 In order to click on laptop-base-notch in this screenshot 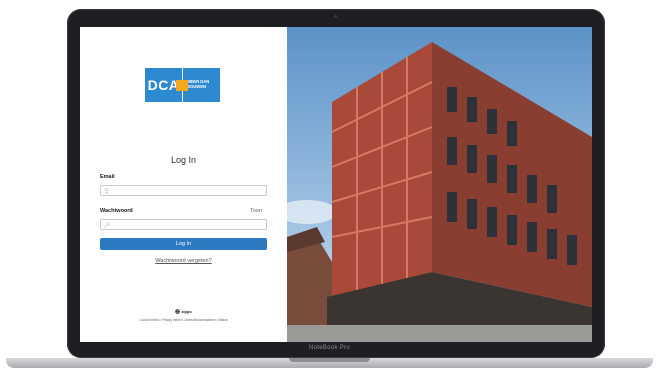, I will do `click(329, 360)`.